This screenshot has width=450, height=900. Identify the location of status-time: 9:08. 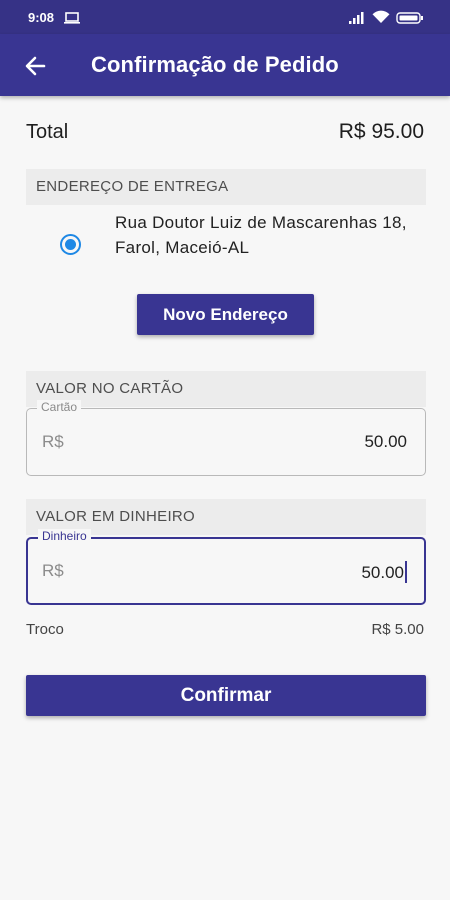
(41, 17).